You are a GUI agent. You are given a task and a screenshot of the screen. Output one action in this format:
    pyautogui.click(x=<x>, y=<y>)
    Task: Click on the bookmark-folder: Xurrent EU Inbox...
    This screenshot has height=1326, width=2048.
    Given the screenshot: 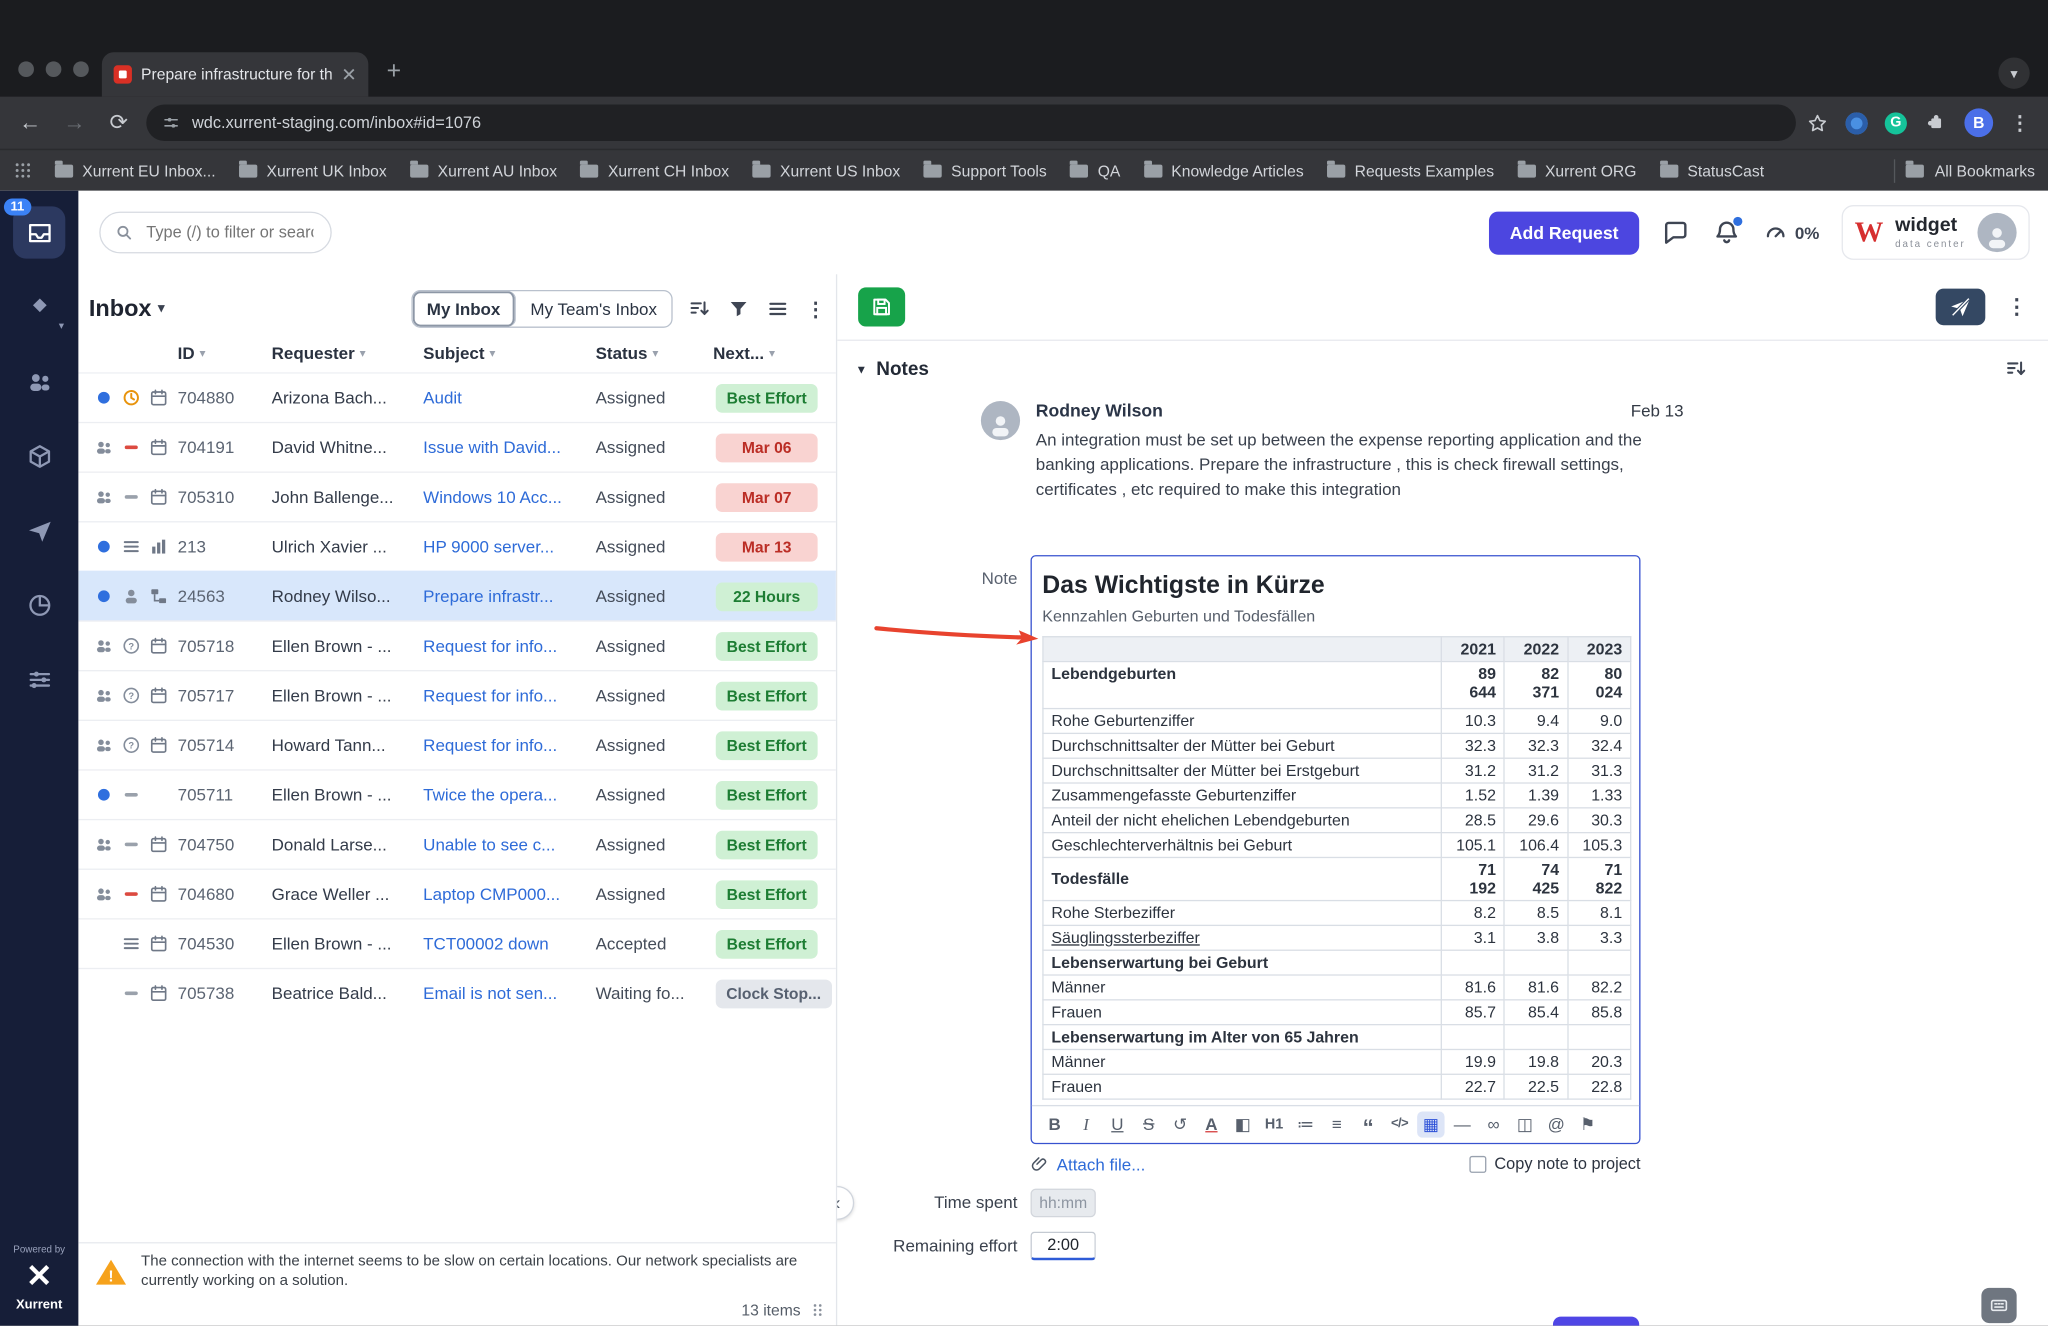 What is the action you would take?
    pyautogui.click(x=135, y=170)
    